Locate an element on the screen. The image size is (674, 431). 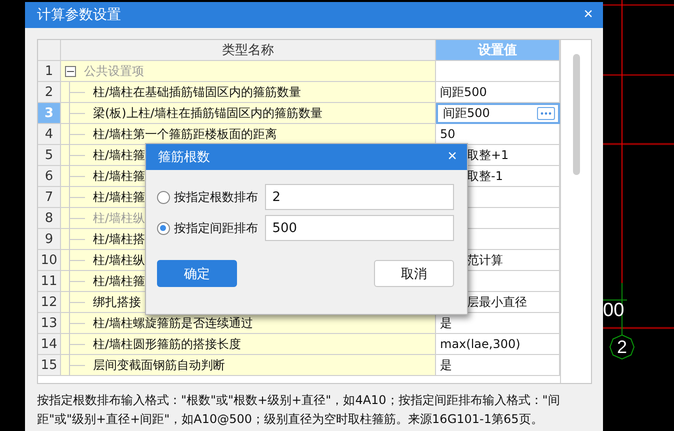
axis-marker: 2 is located at coordinates (622, 347).